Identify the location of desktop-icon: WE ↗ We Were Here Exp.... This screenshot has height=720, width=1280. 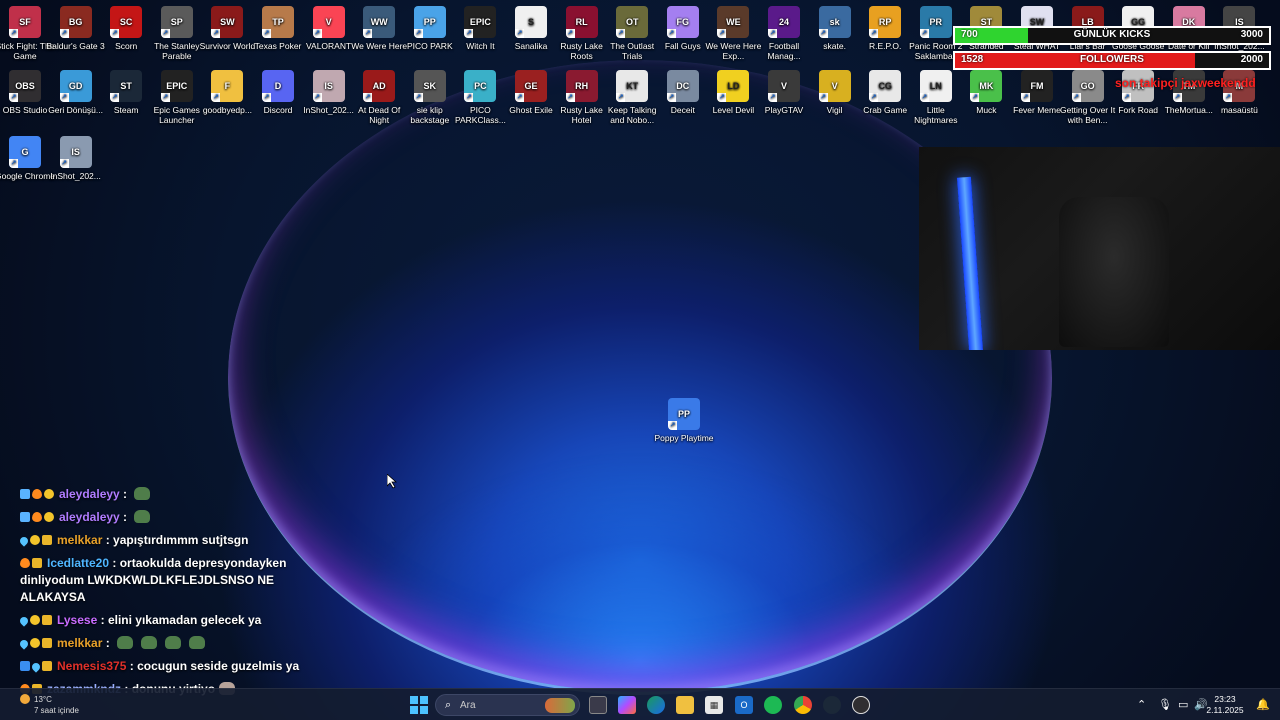
(733, 33).